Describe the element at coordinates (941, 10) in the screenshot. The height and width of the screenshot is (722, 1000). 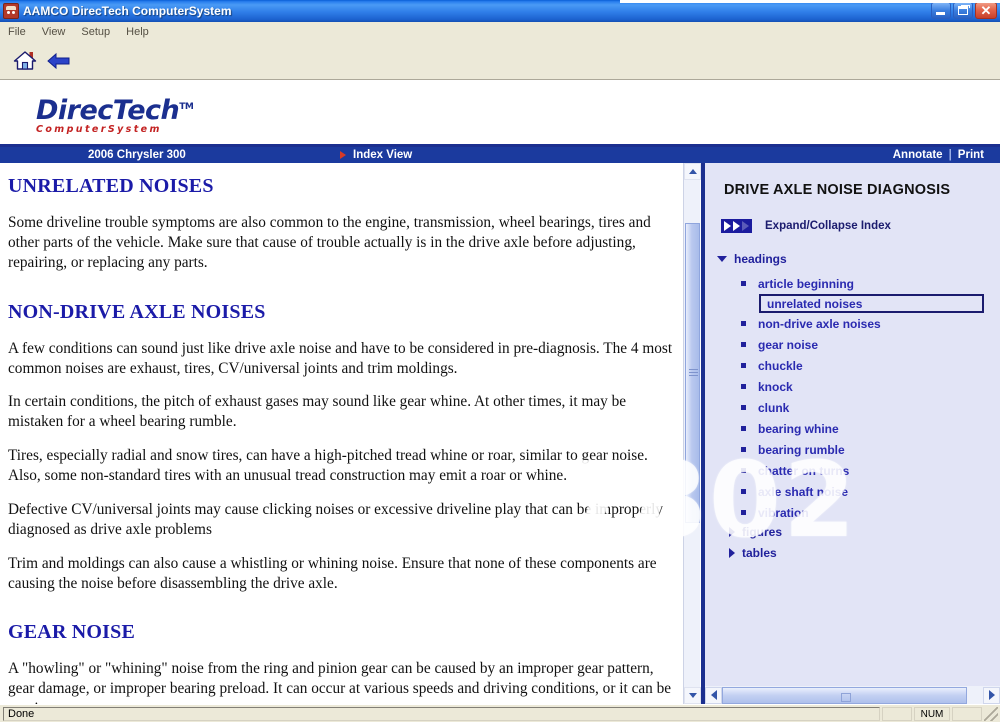
I see `minimize-button` at that location.